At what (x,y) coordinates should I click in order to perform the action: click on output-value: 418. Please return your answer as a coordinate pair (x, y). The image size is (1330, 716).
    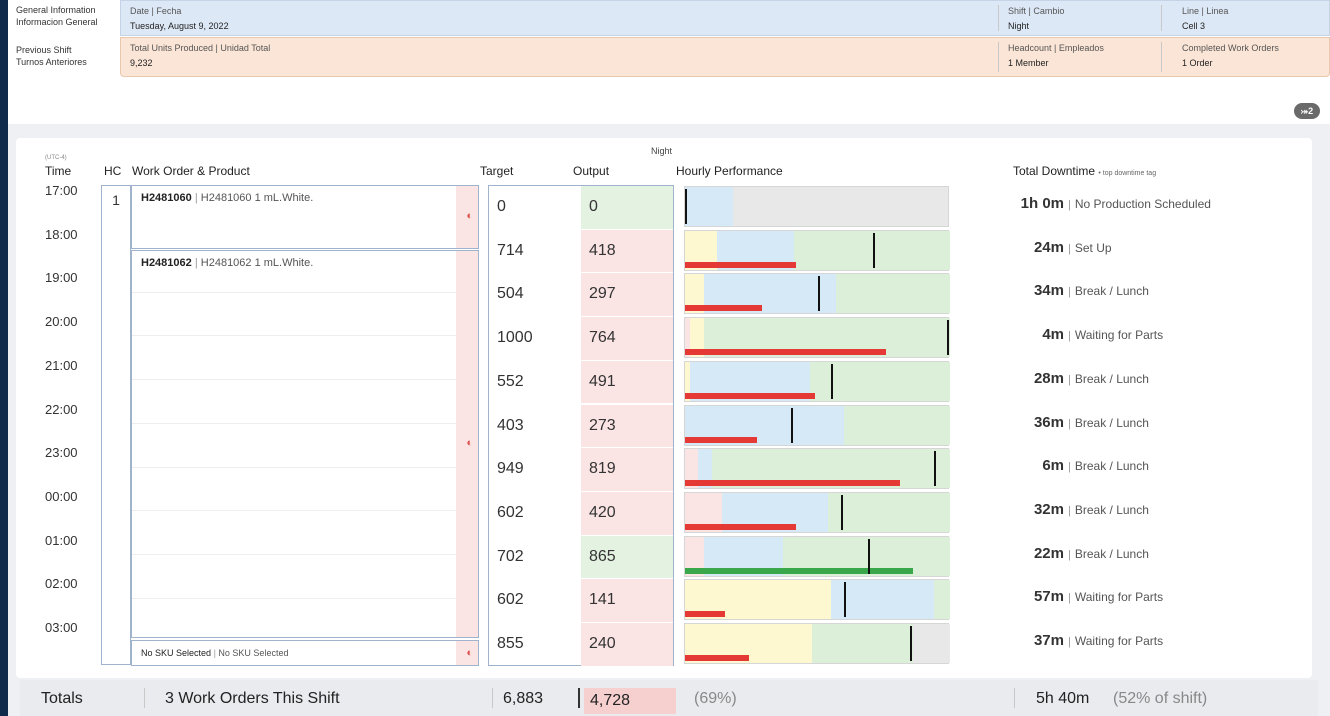
    Looking at the image, I should click on (602, 250).